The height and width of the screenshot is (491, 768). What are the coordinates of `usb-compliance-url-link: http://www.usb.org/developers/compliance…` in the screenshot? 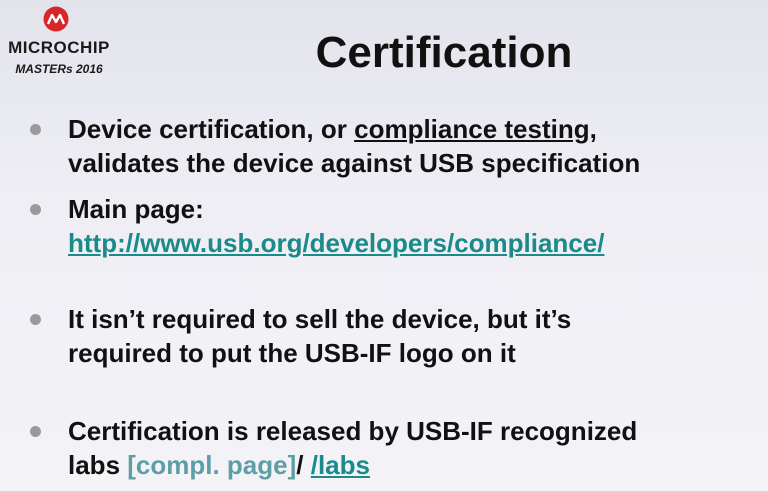 It's located at (336, 243).